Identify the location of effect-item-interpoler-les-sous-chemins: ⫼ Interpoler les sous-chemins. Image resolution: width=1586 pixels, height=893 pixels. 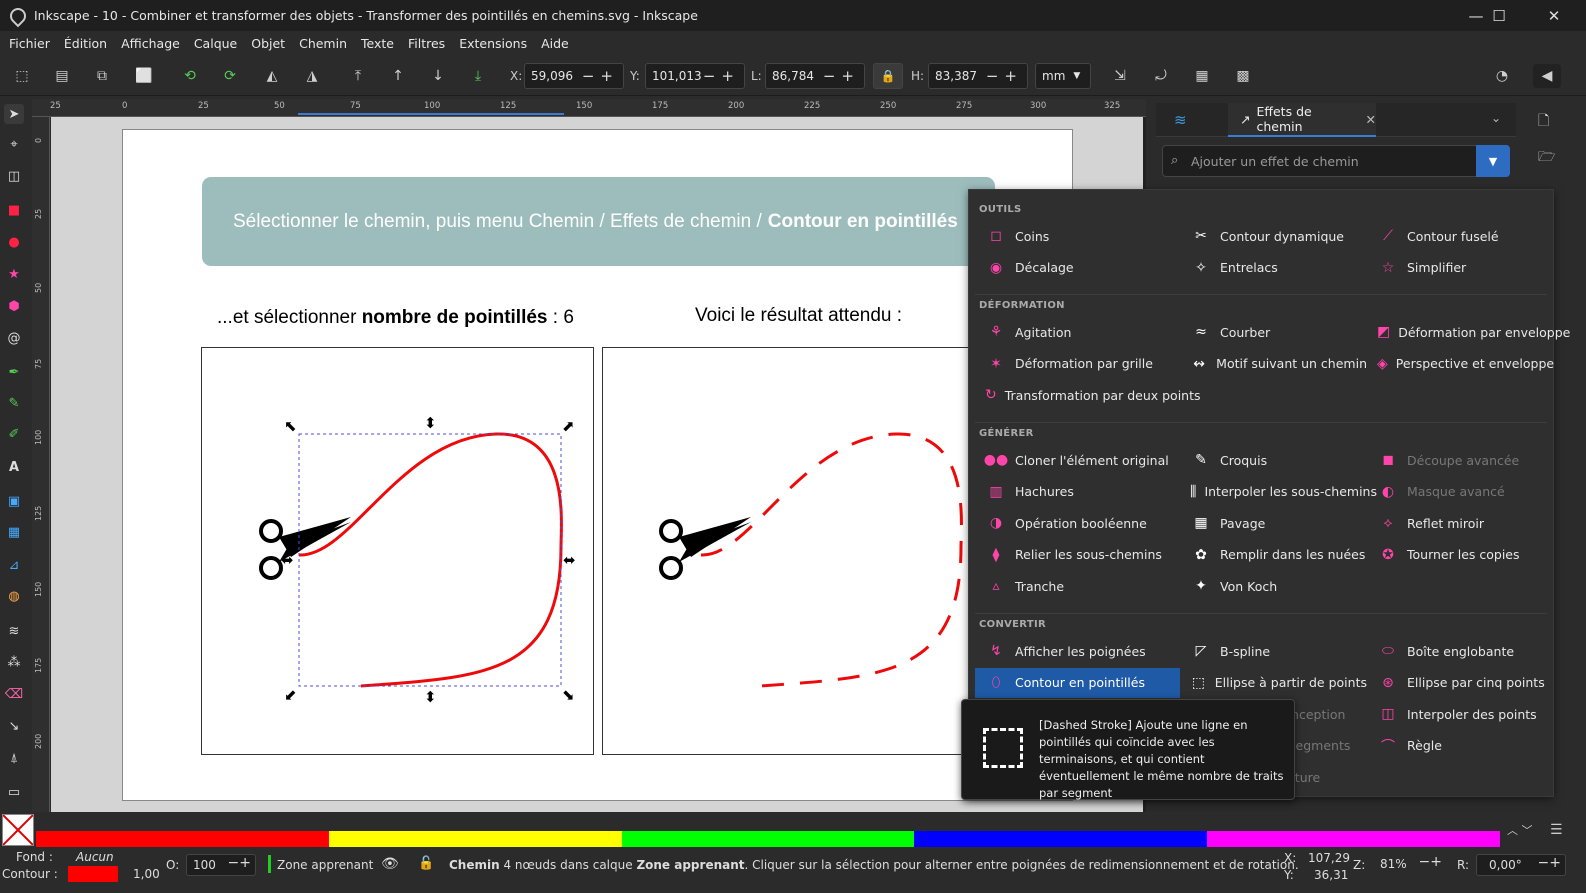
(1278, 492).